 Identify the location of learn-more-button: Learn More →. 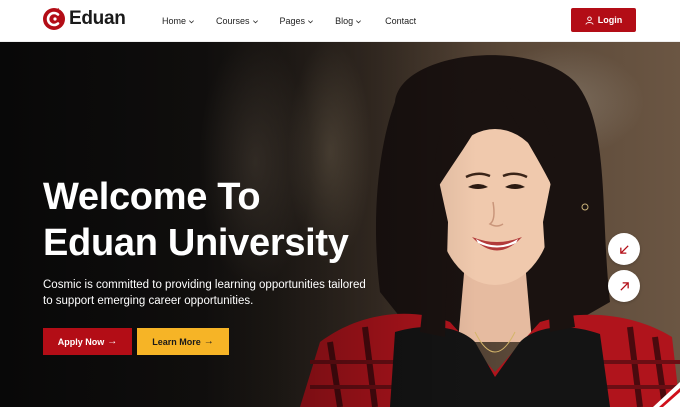
(183, 341).